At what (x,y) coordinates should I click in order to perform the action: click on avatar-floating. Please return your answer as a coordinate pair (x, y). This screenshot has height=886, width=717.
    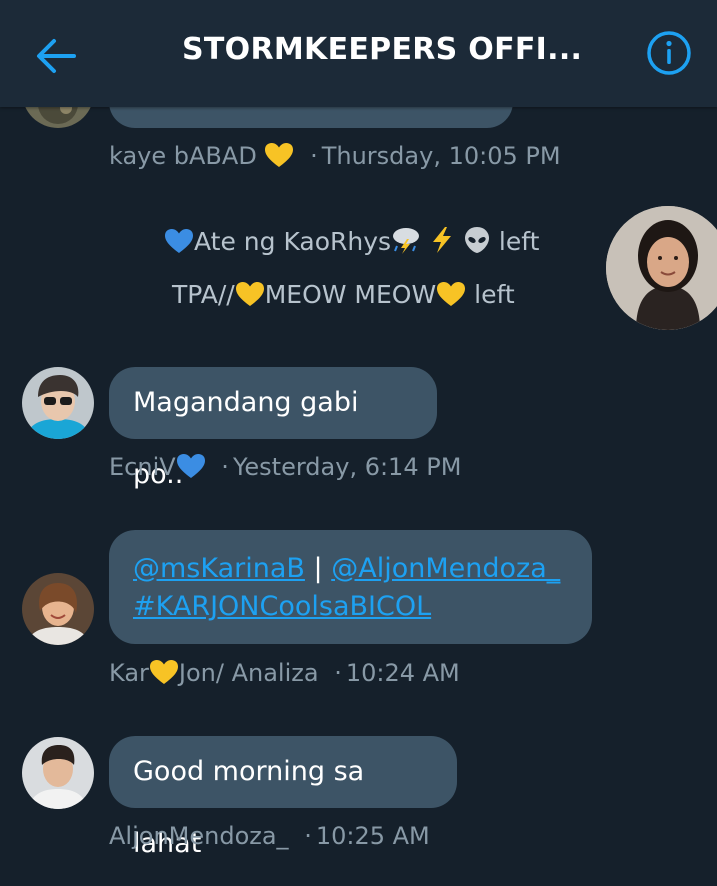
    Looking at the image, I should click on (661, 268).